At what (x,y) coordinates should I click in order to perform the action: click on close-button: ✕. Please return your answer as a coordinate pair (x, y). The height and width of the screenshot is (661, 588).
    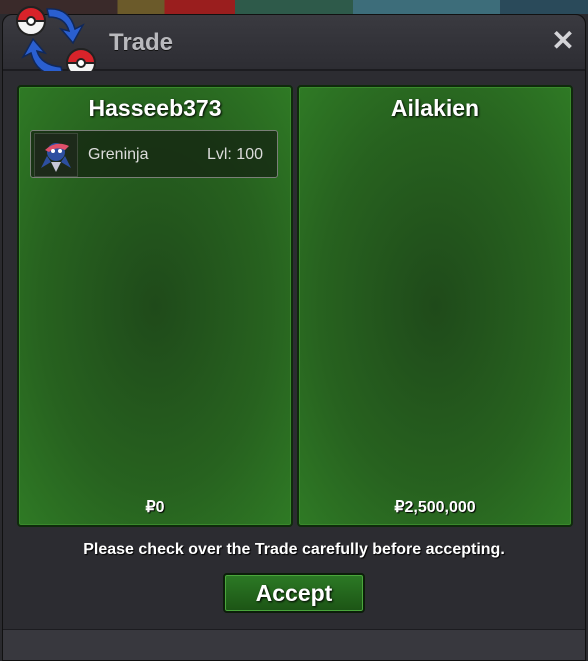
    Looking at the image, I should click on (563, 41).